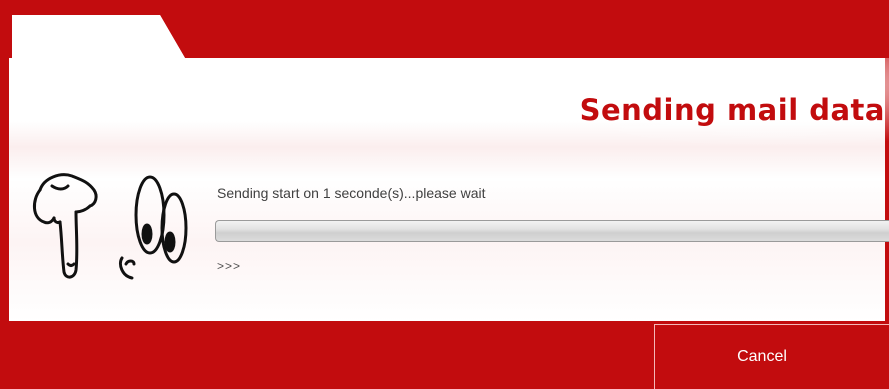 The width and height of the screenshot is (889, 389). I want to click on header-band, so click(444, 29).